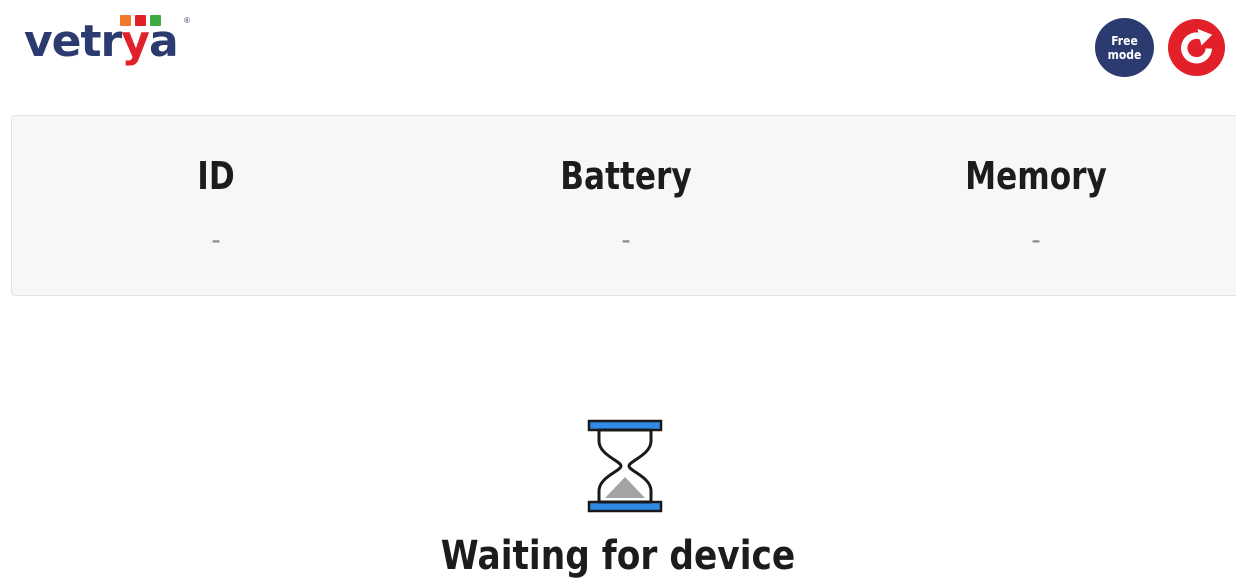 This screenshot has width=1236, height=579. What do you see at coordinates (187, 20) in the screenshot?
I see `registered-mark: ®` at bounding box center [187, 20].